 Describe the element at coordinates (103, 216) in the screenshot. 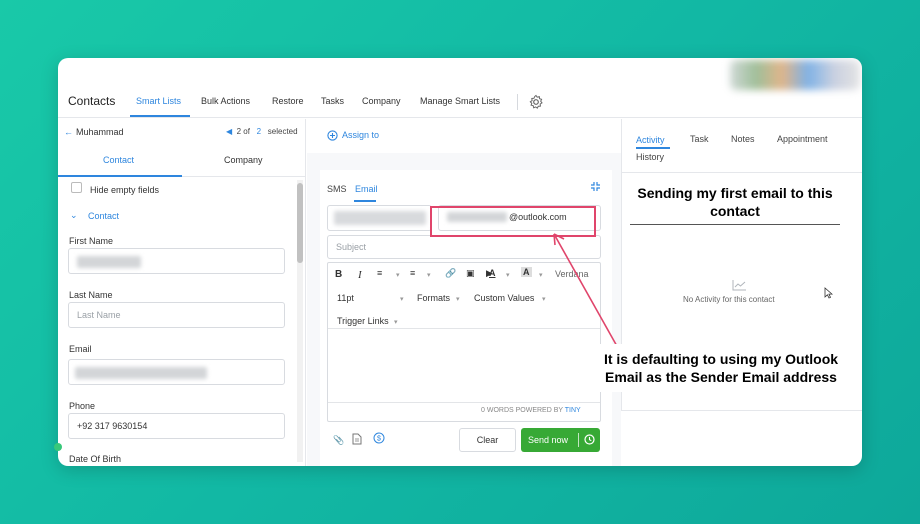

I see `contact-section-label: Contact` at that location.